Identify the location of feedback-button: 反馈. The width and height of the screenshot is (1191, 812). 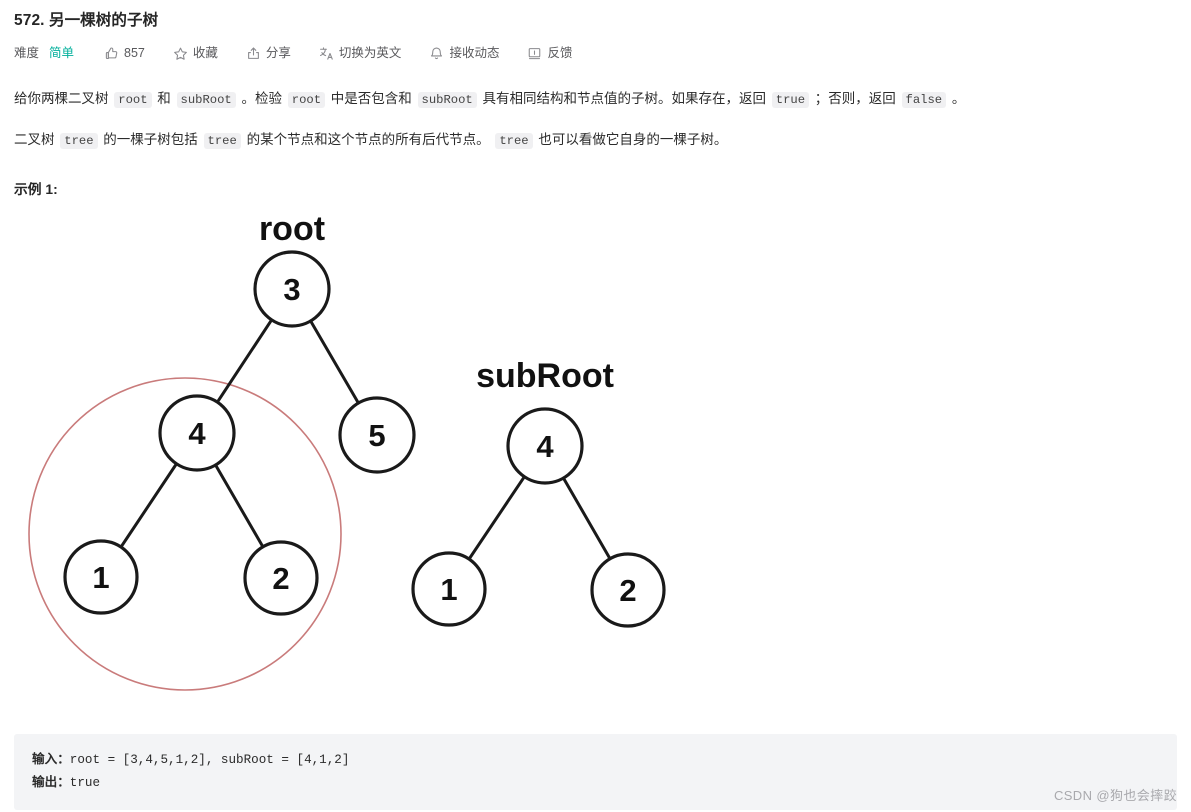
(549, 53).